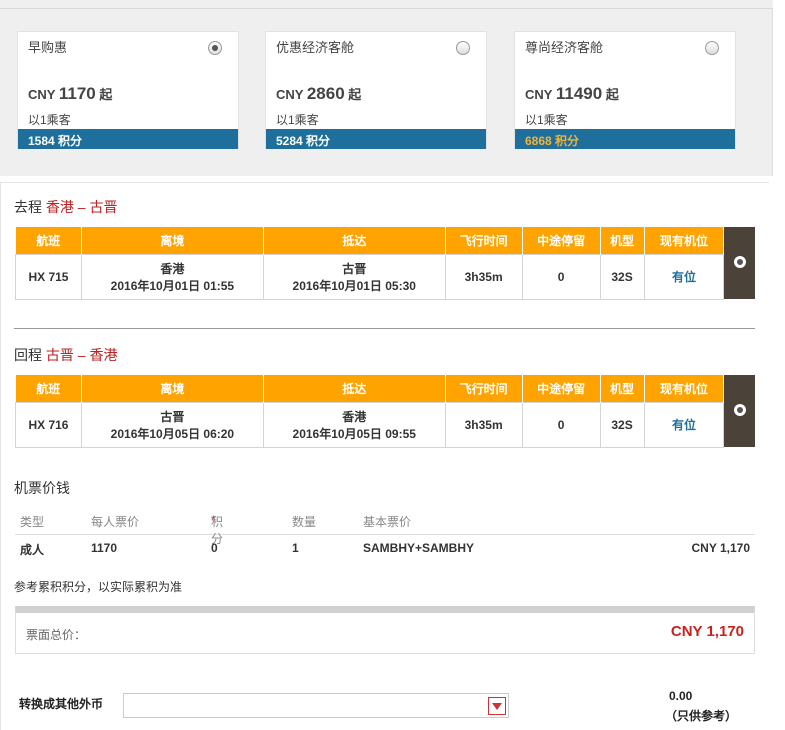 The height and width of the screenshot is (730, 785). What do you see at coordinates (172, 424) in the screenshot?
I see `departure-cell: 古晋 2016年10月05日 06:20` at bounding box center [172, 424].